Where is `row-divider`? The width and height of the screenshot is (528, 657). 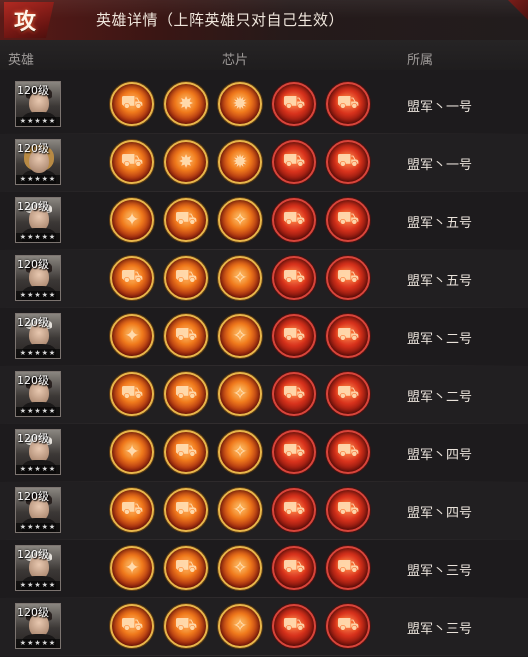
row-divider is located at coordinates (264, 655).